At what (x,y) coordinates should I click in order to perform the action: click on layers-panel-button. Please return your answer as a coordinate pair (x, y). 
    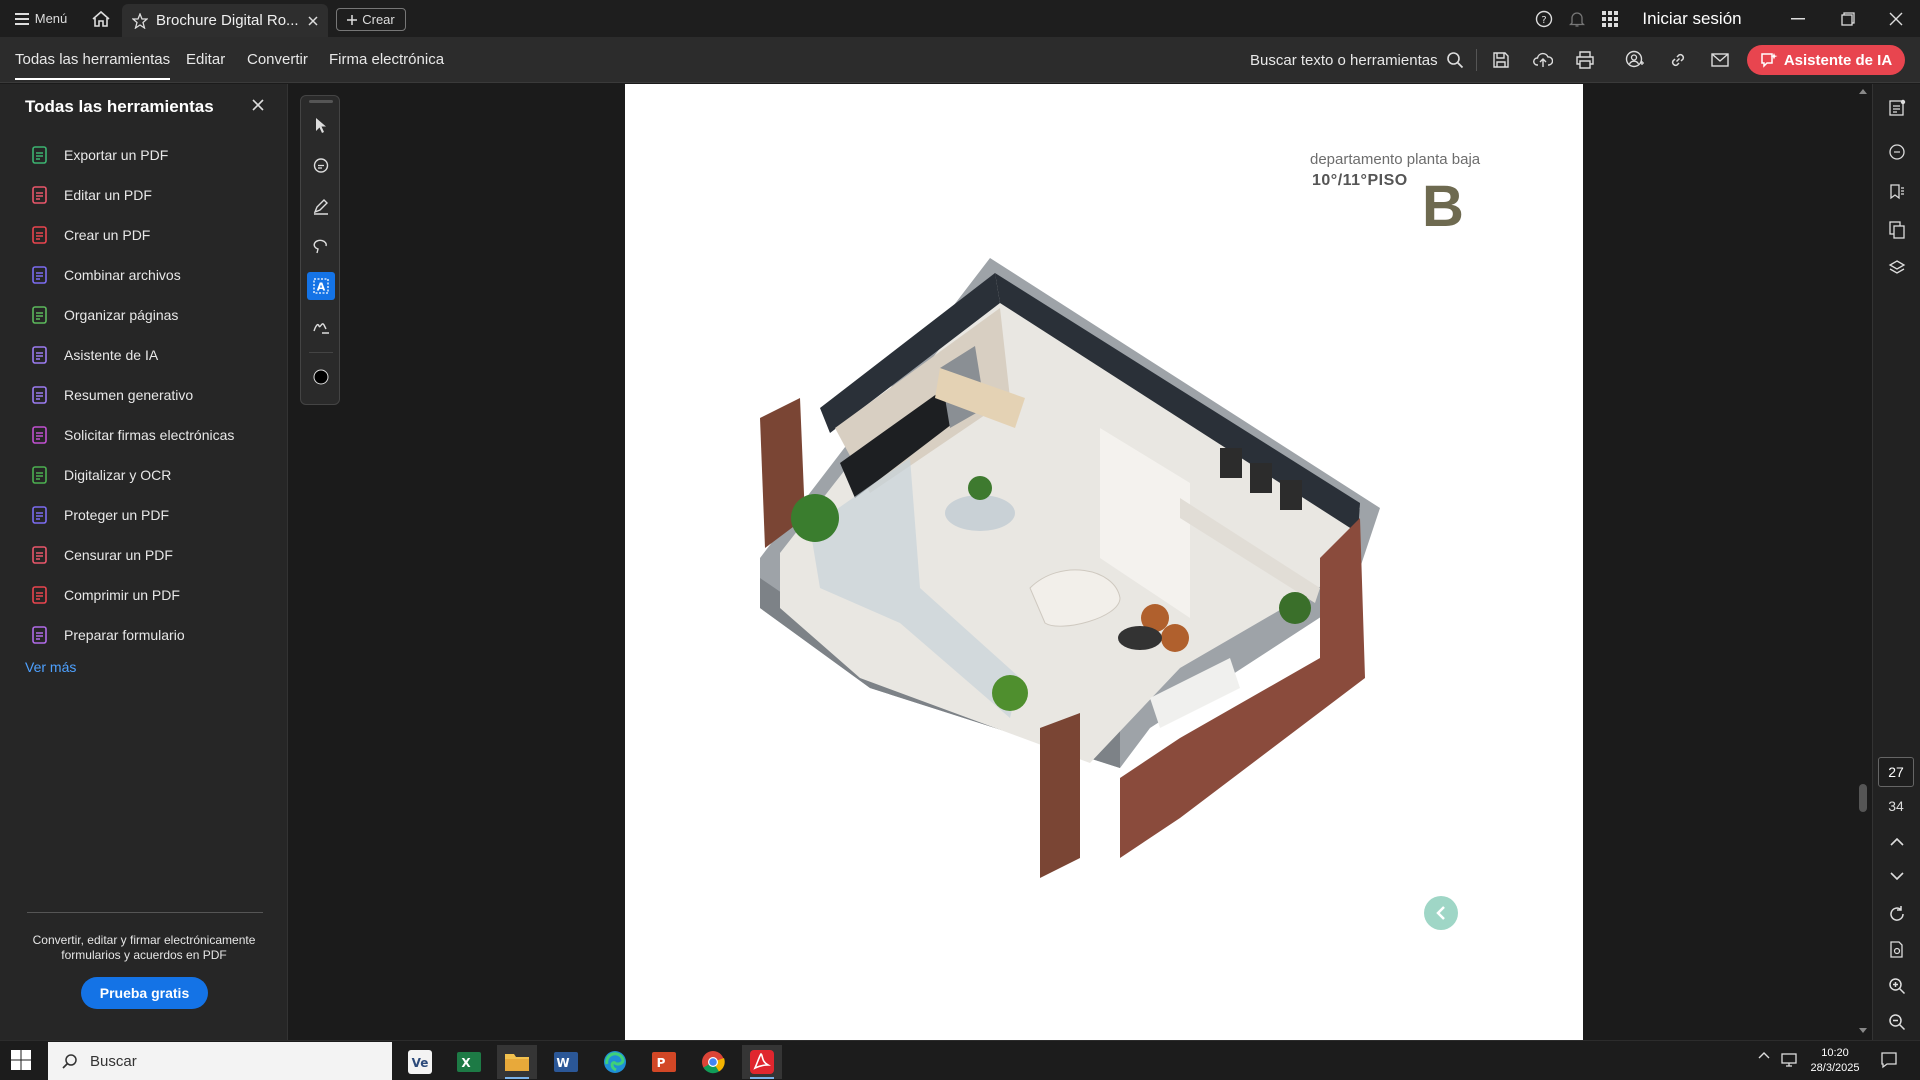
    Looking at the image, I should click on (1897, 268).